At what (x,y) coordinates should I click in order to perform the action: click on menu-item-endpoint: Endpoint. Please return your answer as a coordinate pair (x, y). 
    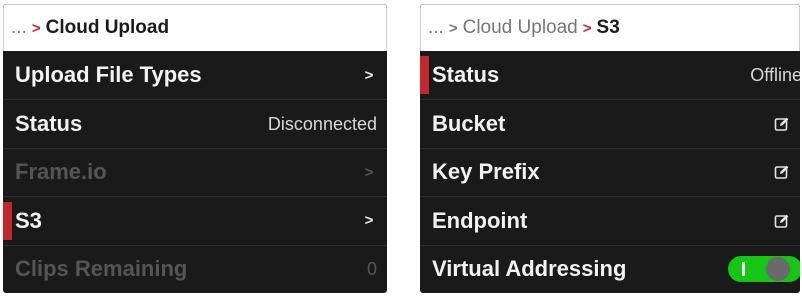
    Looking at the image, I should click on (610, 220).